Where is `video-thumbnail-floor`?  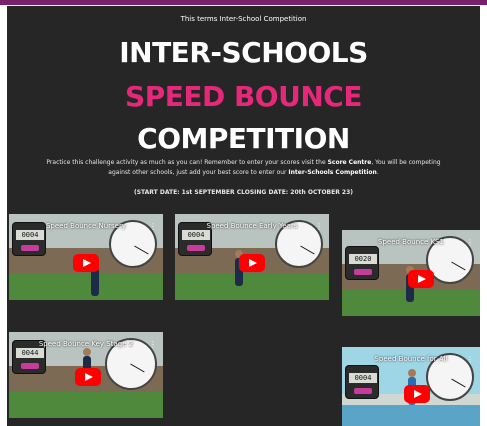
video-thumbnail-floor is located at coordinates (411, 415).